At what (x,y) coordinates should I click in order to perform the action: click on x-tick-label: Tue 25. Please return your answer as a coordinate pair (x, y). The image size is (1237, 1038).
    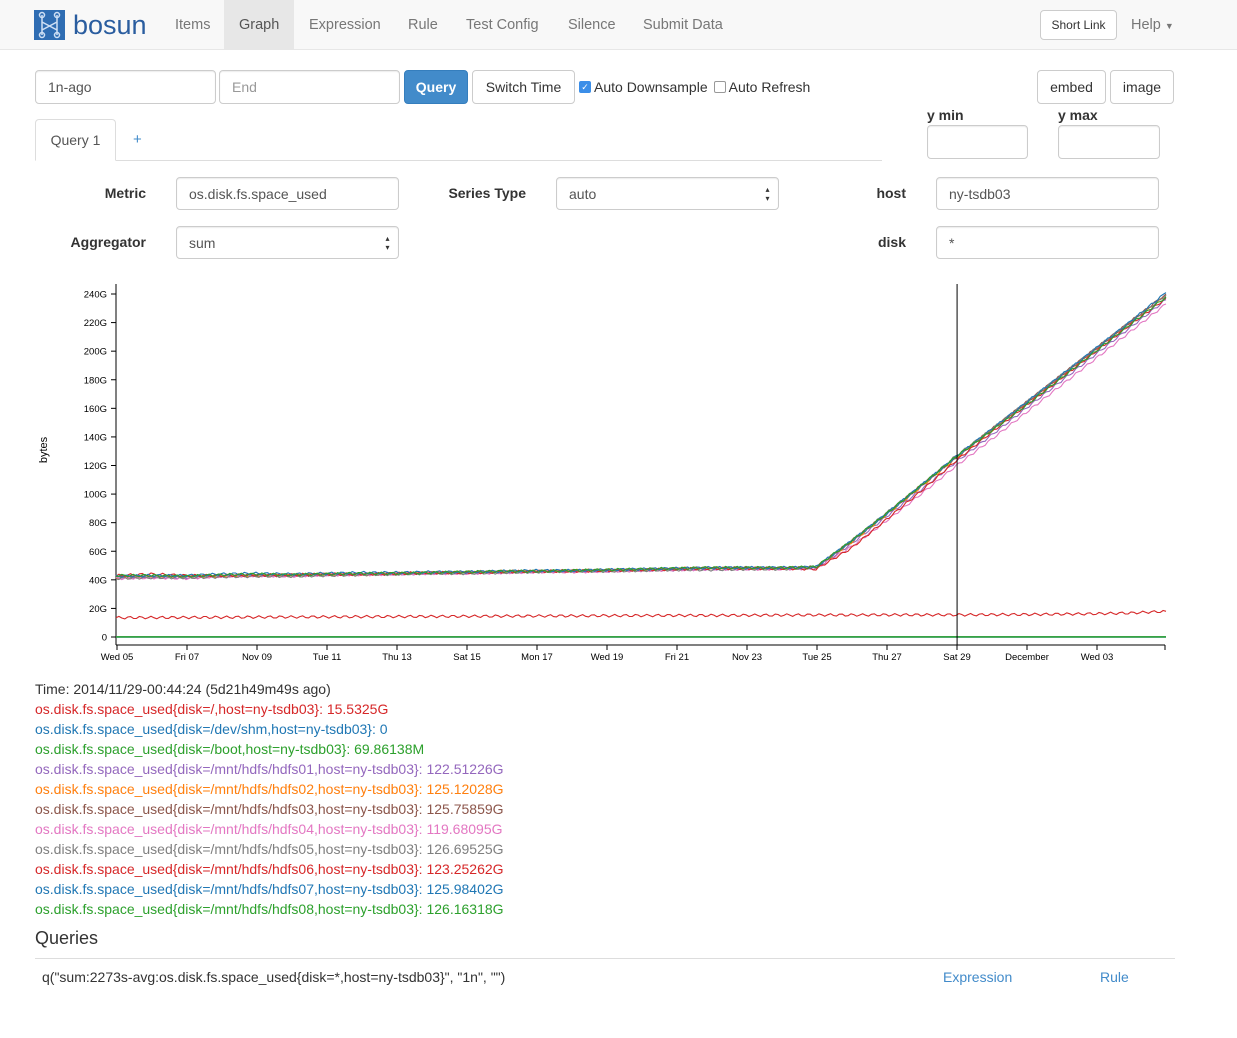
    Looking at the image, I should click on (816, 657).